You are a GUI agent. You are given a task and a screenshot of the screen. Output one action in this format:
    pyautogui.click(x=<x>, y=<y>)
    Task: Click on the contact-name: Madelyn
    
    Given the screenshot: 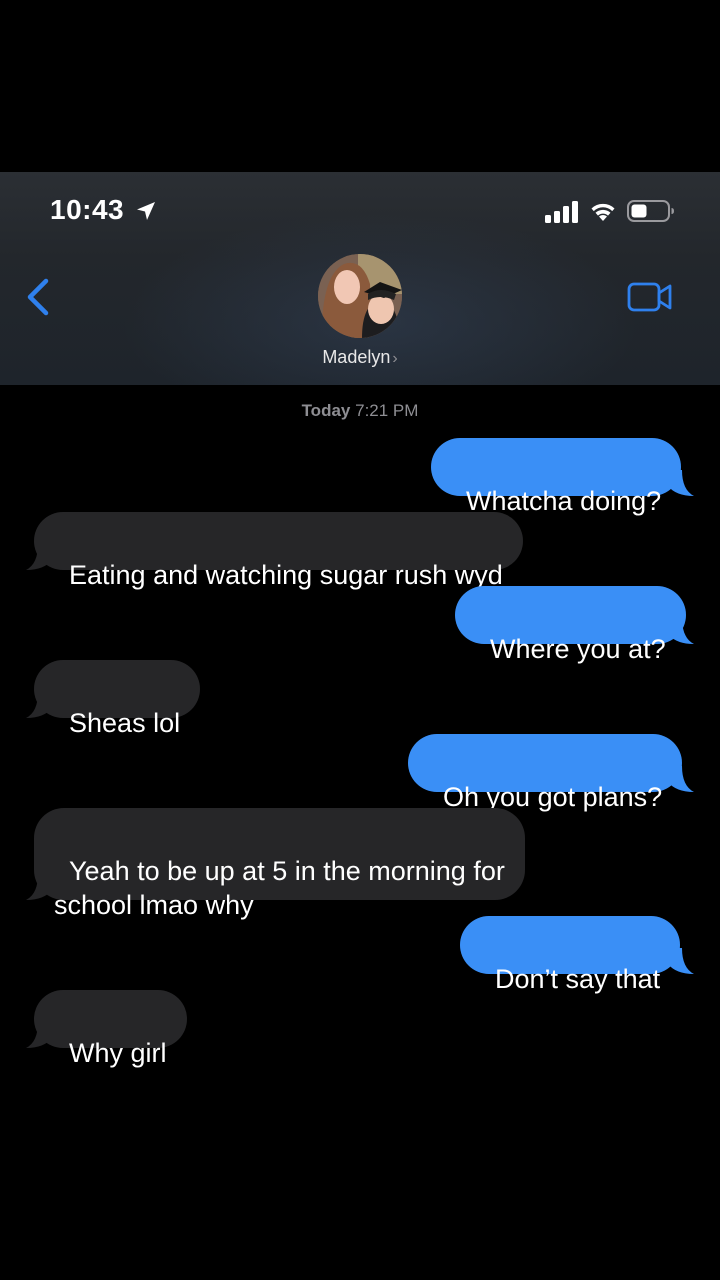 What is the action you would take?
    pyautogui.click(x=356, y=357)
    